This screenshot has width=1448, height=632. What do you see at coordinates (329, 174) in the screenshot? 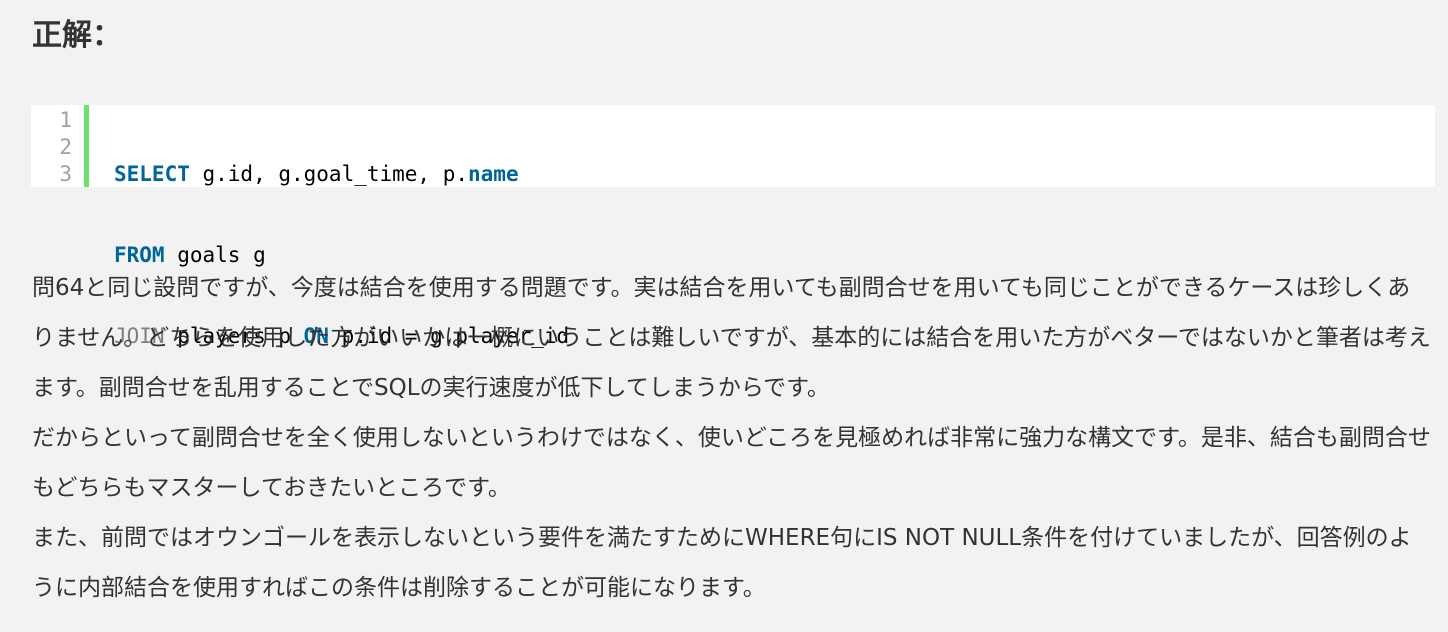
I see `sql-text: g.id, g.goal_time, p.` at bounding box center [329, 174].